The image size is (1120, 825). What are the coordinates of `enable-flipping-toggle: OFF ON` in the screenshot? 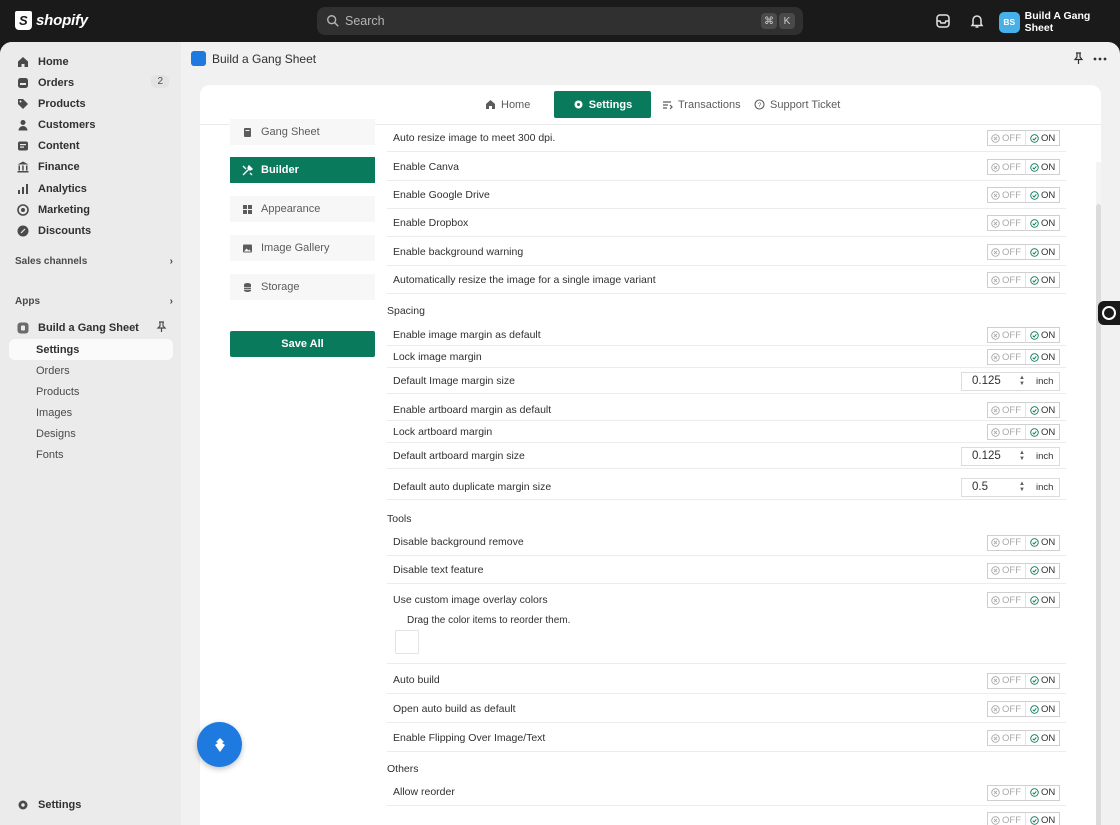 It's located at (1023, 738).